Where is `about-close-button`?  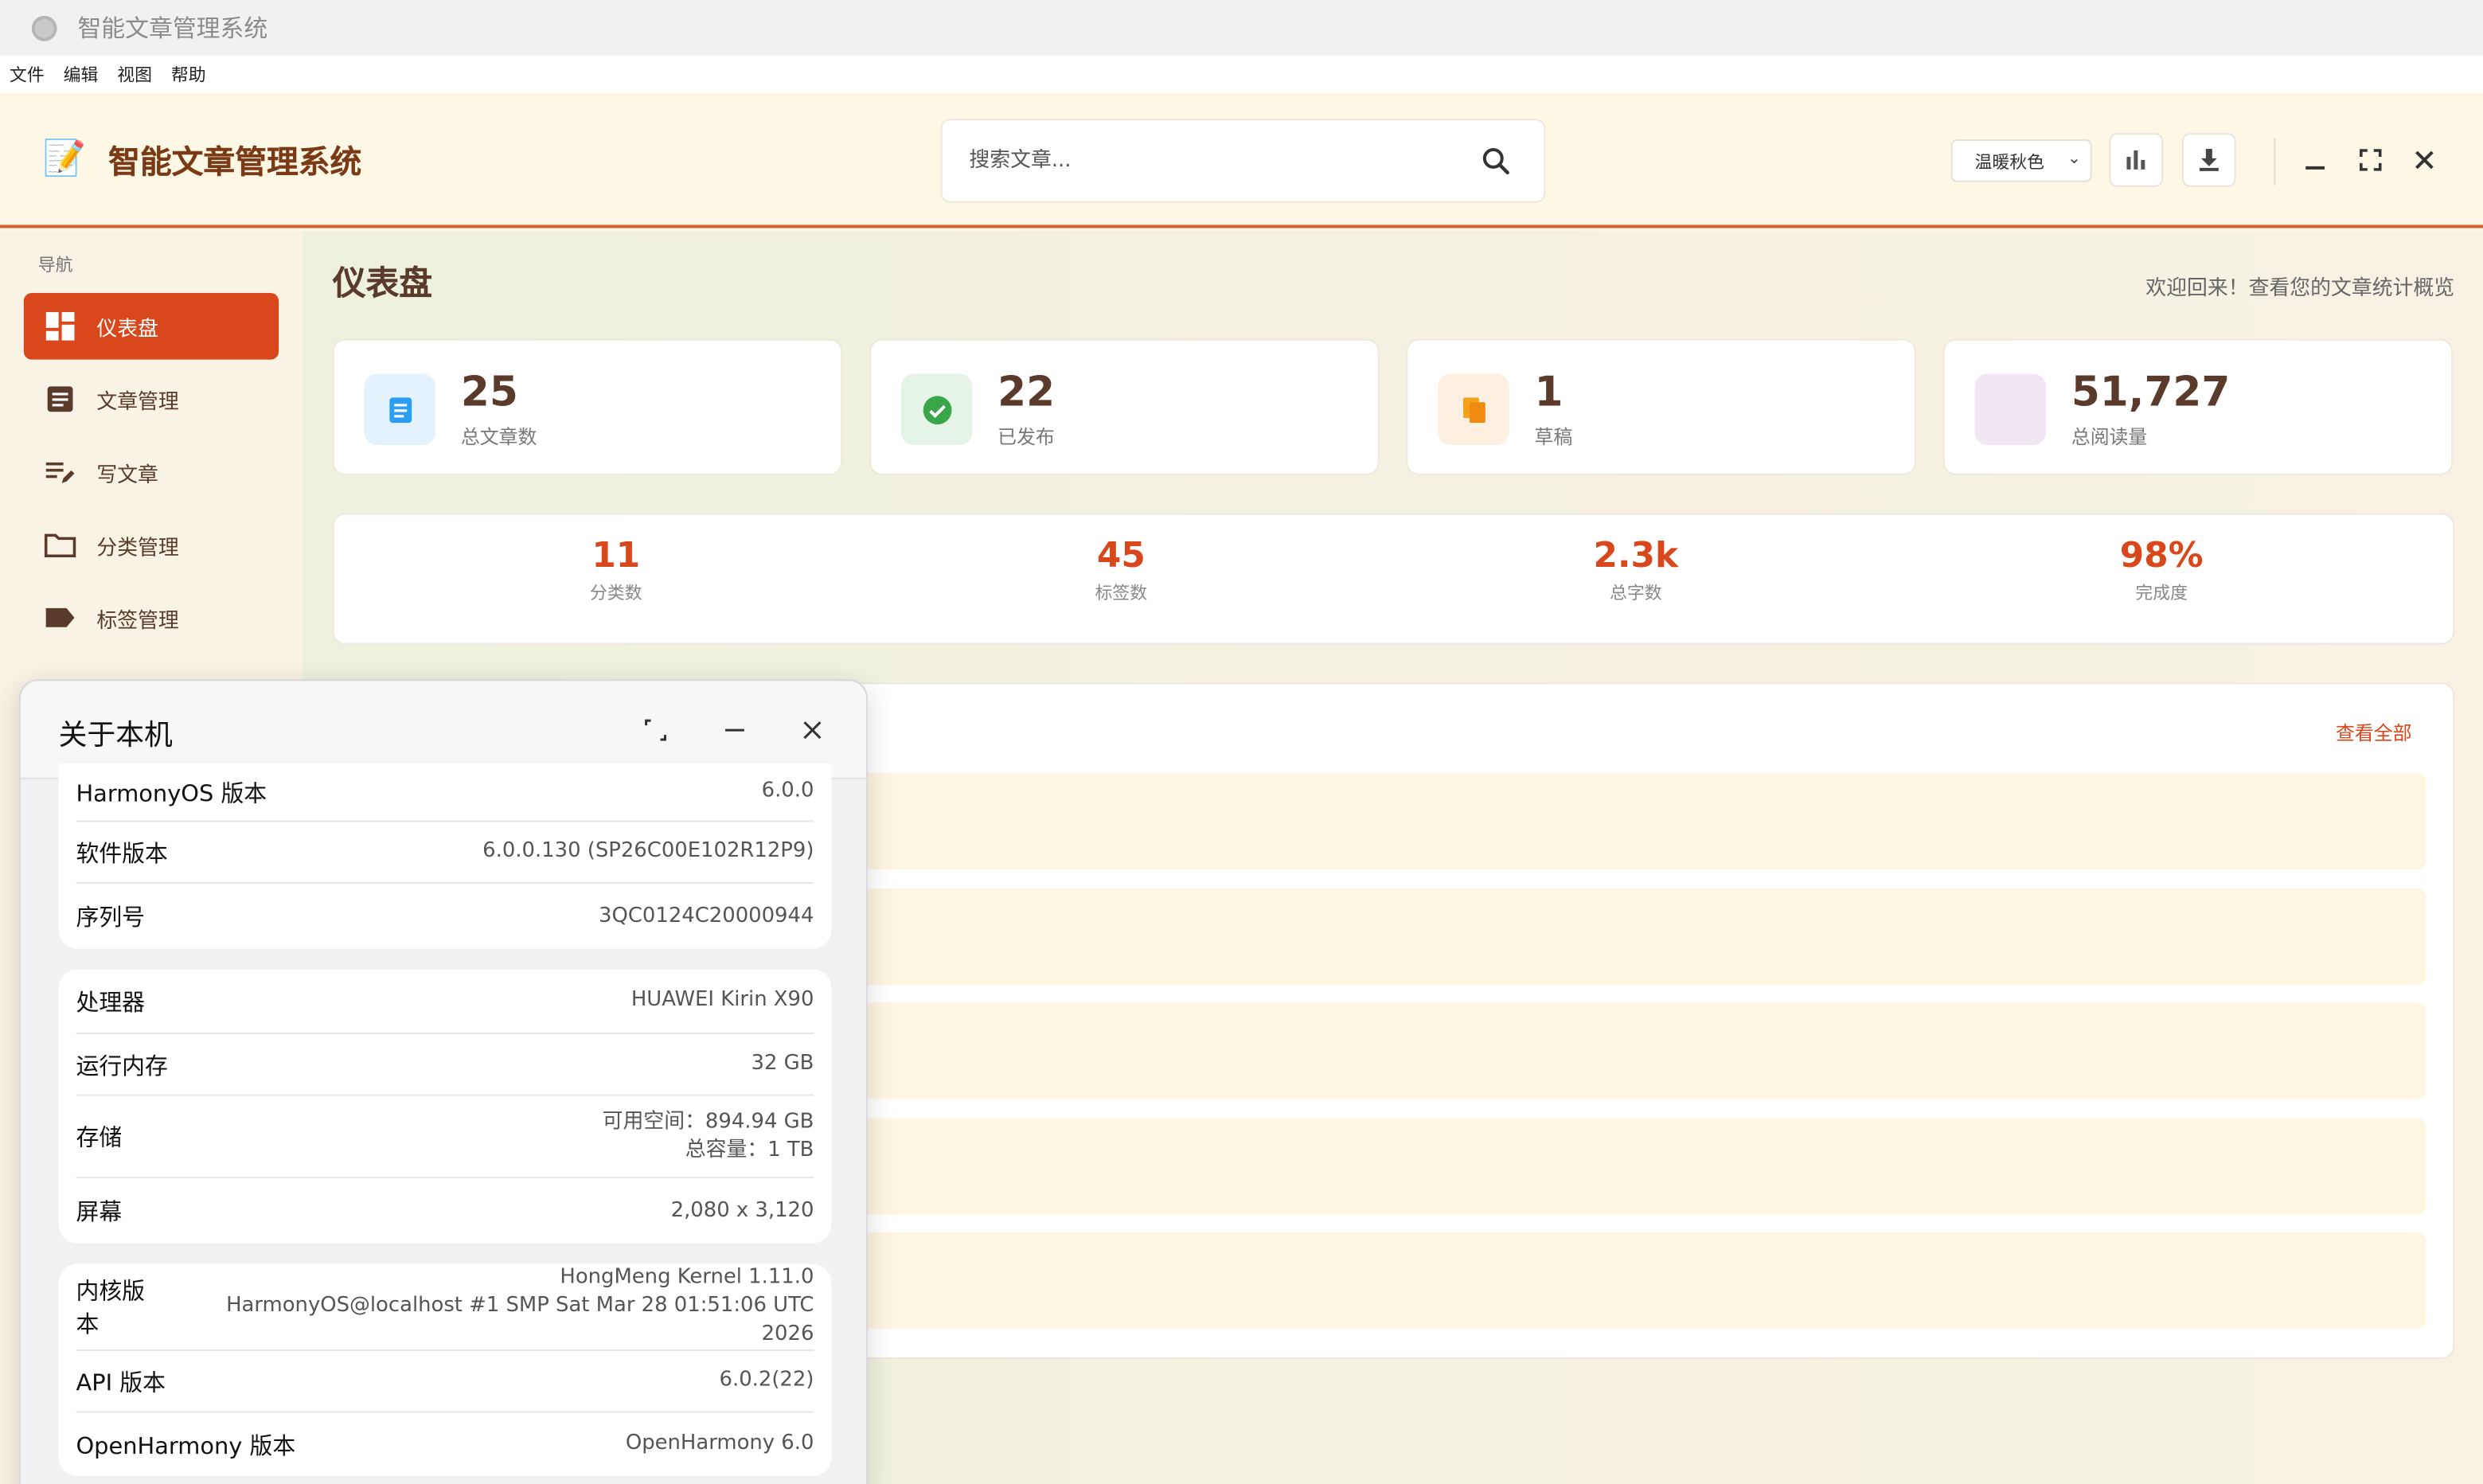
about-close-button is located at coordinates (812, 730).